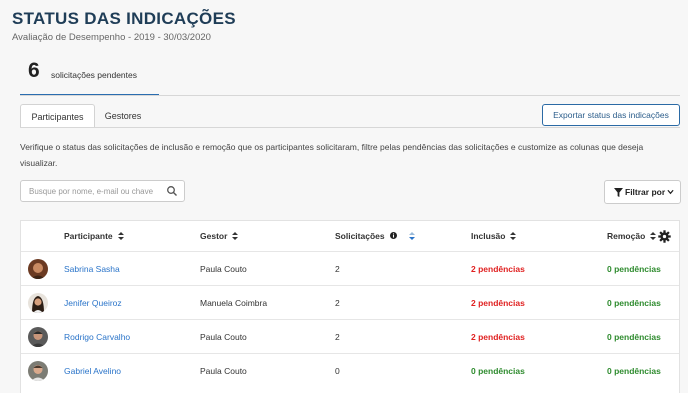  What do you see at coordinates (99, 191) in the screenshot?
I see `search-input` at bounding box center [99, 191].